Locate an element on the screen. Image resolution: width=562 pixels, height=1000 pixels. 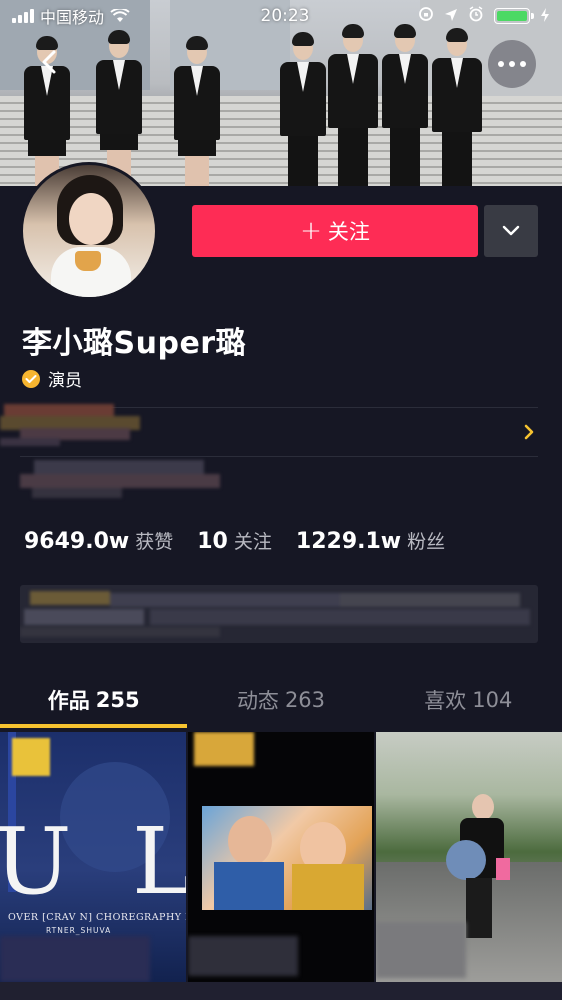
verified-badge-icon is located at coordinates (31, 378).